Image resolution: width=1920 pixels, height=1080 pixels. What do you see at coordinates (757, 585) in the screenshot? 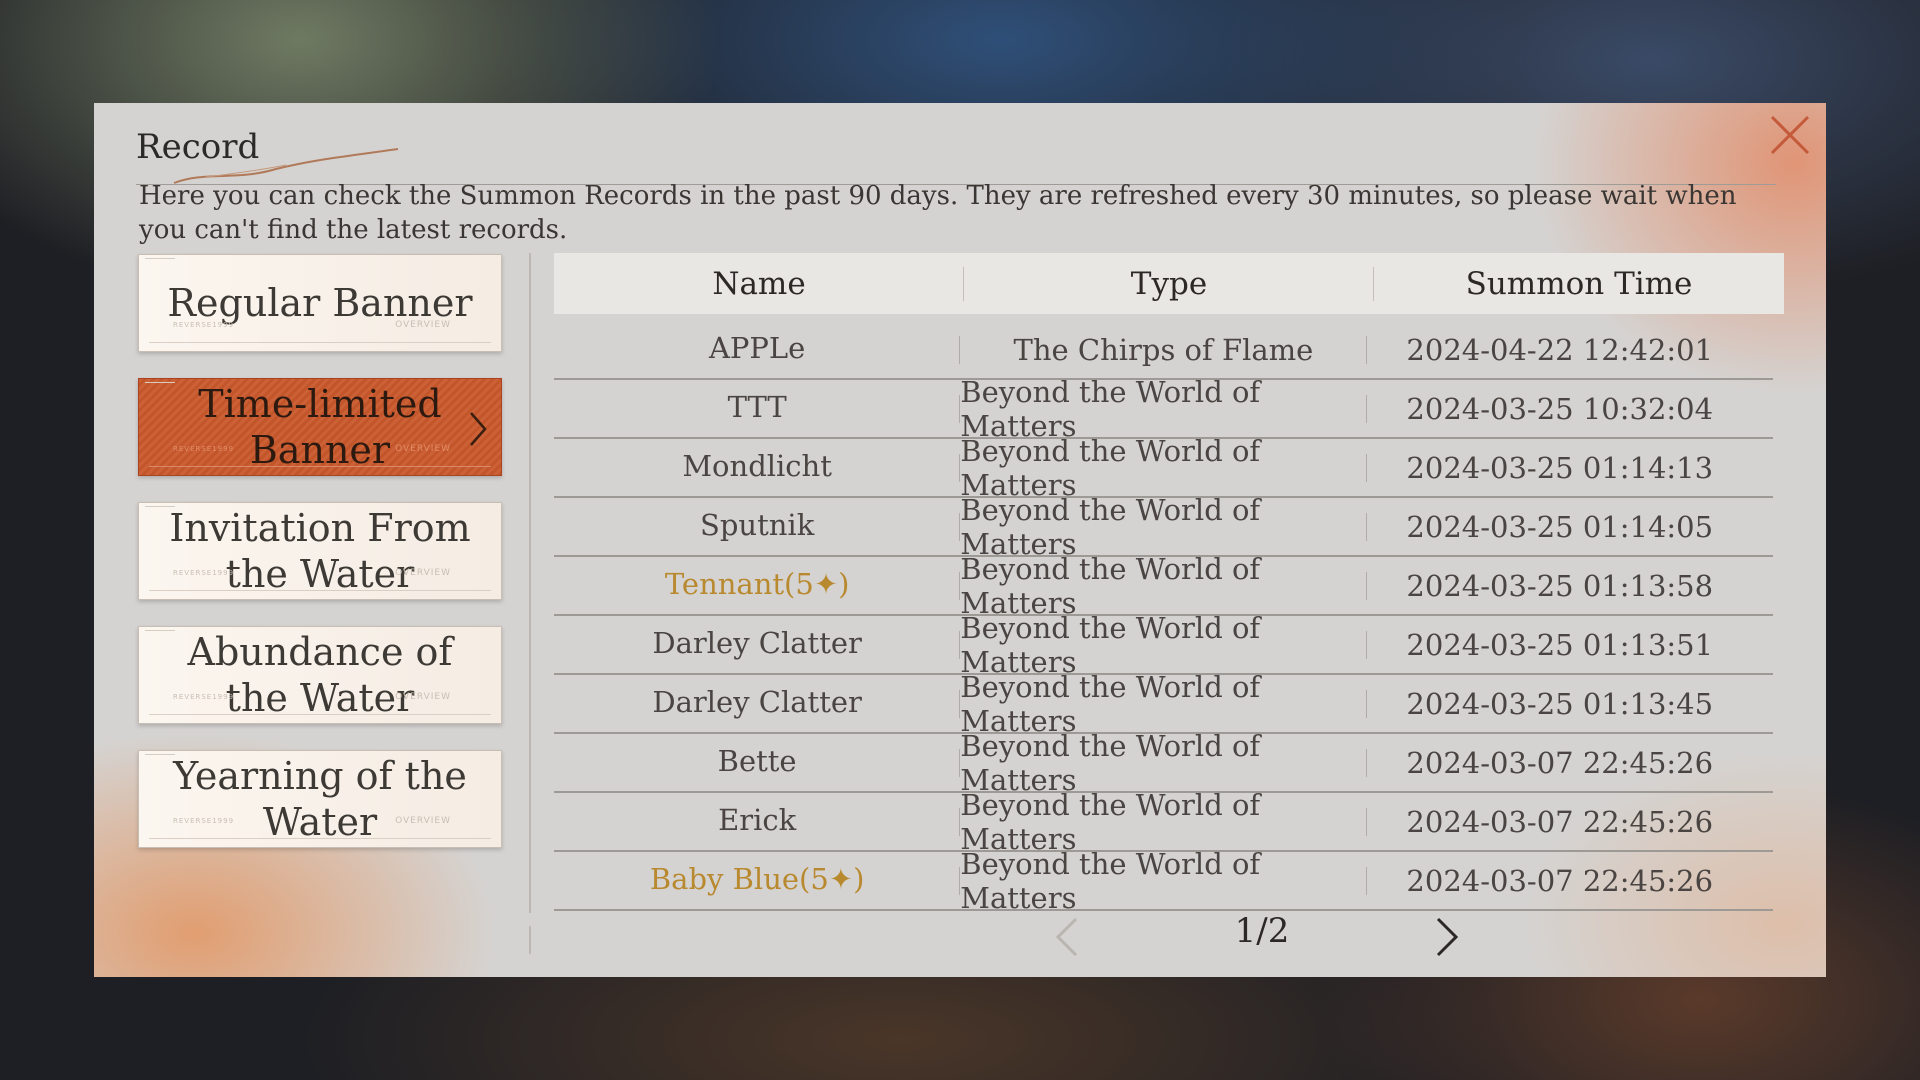
I see `record-name: Tennant(5✦)` at bounding box center [757, 585].